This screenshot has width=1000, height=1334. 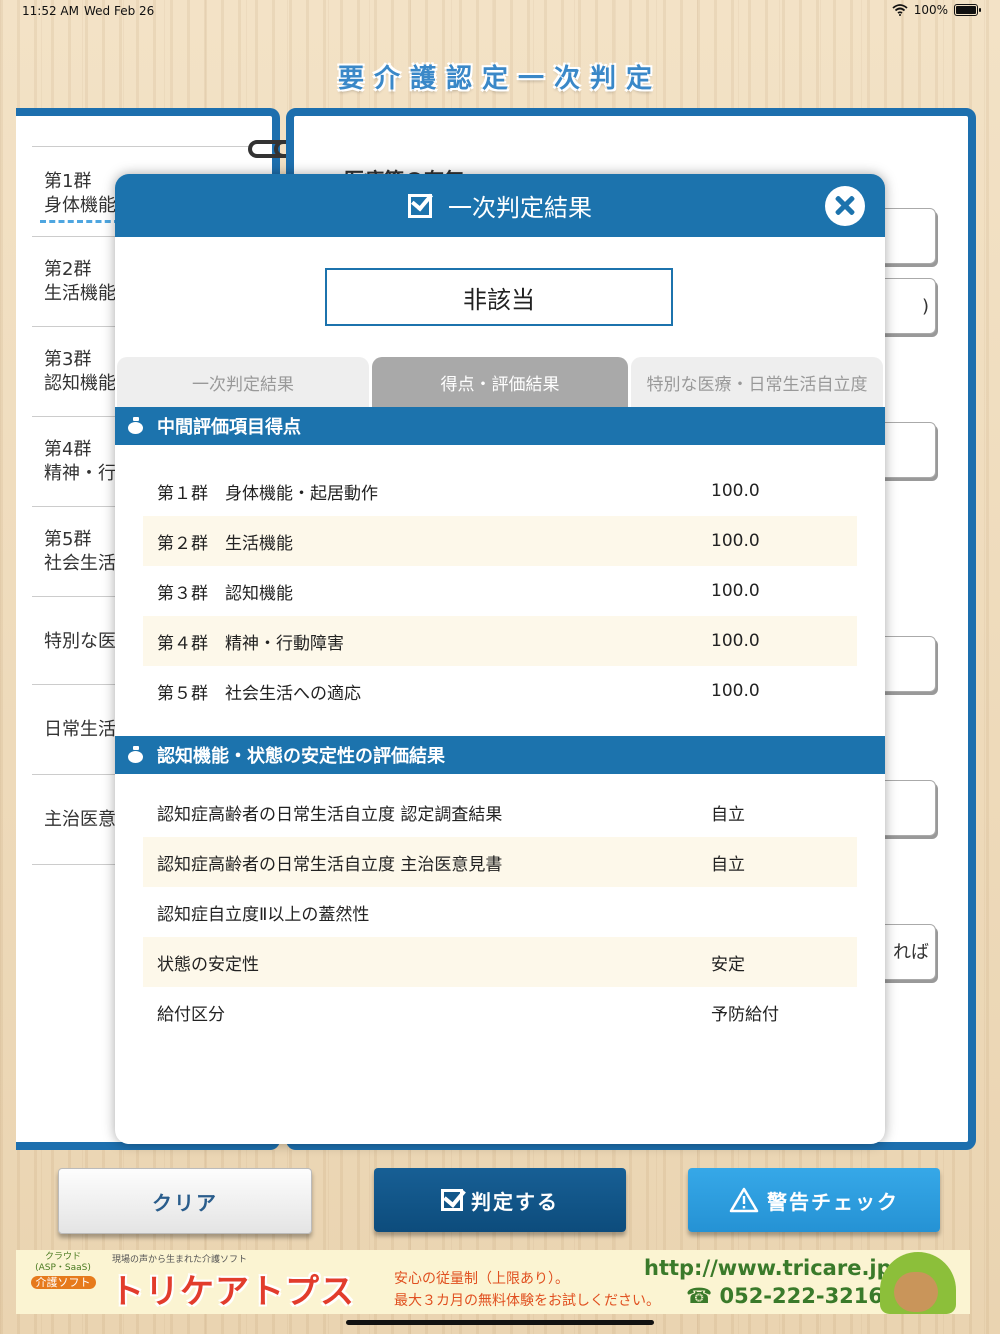 What do you see at coordinates (451, 814) in the screenshot?
I see `table-row: 認知症高齢者の日常生活自立度 認定調査結果 自立` at bounding box center [451, 814].